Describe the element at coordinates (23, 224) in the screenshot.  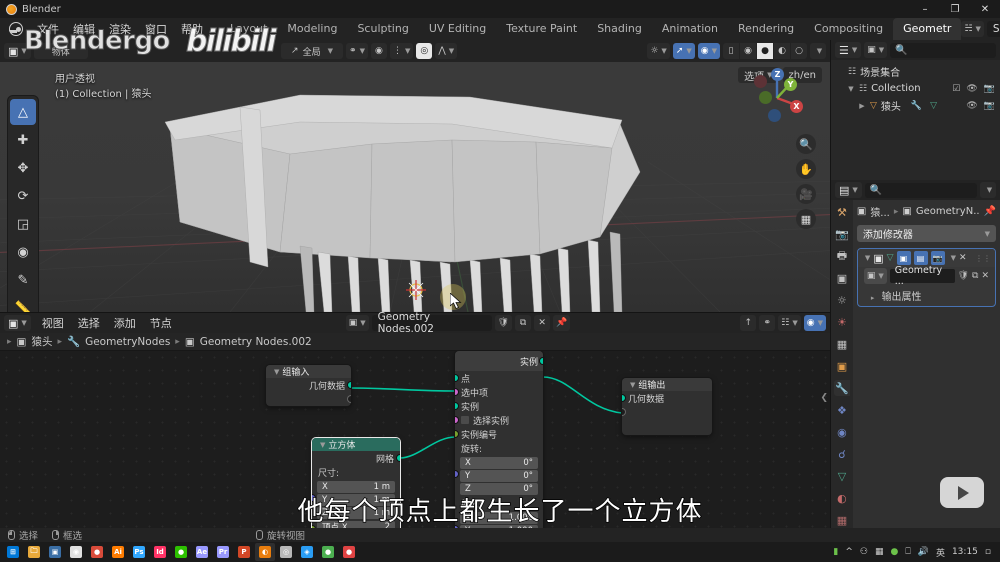
I see `scale-tool: ◲` at that location.